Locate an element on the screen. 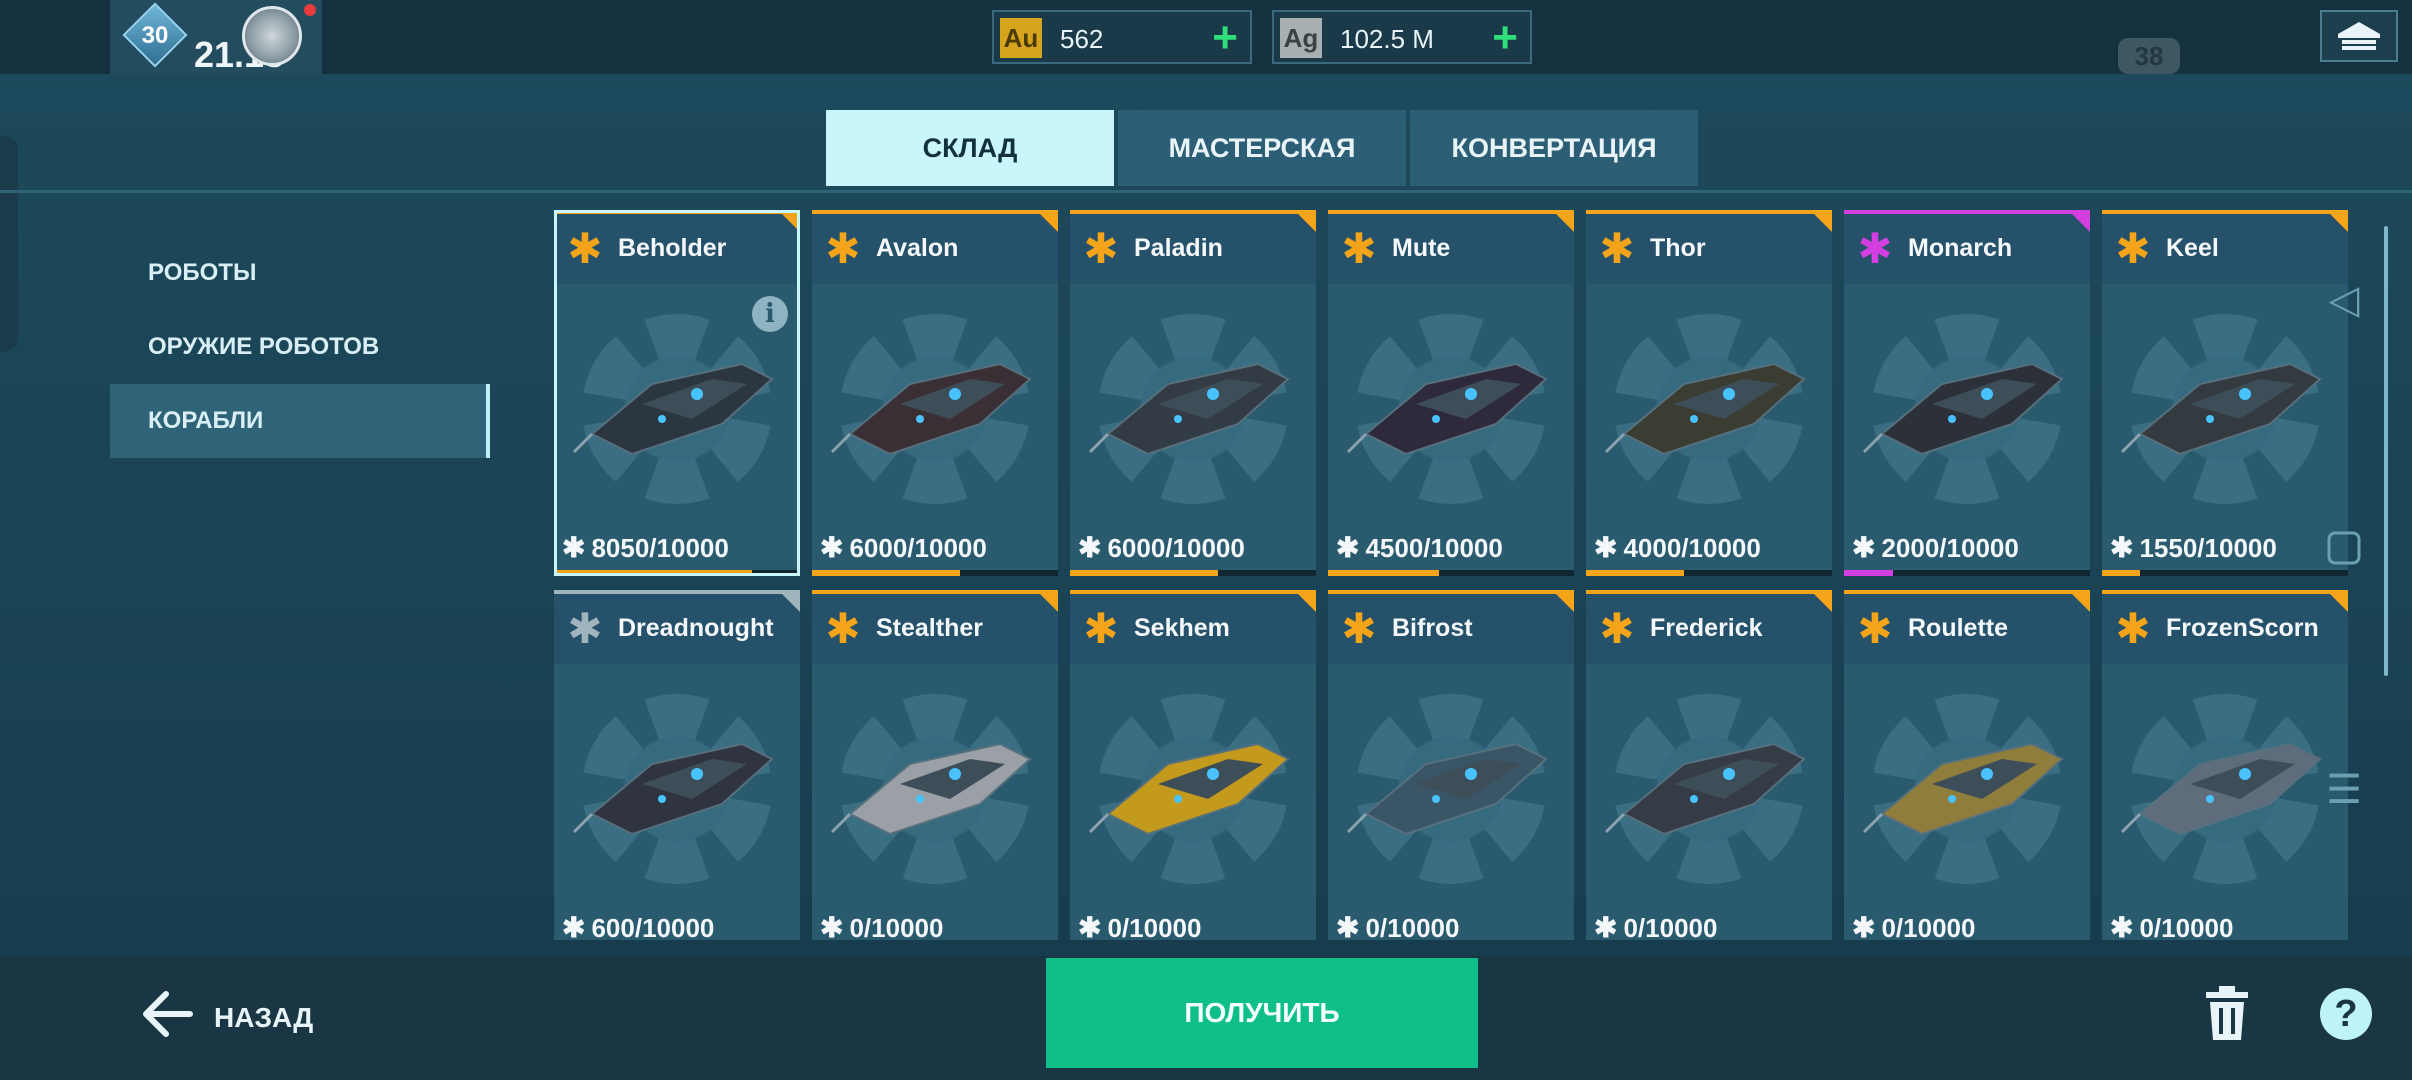  ship-name: Frederick is located at coordinates (1706, 628).